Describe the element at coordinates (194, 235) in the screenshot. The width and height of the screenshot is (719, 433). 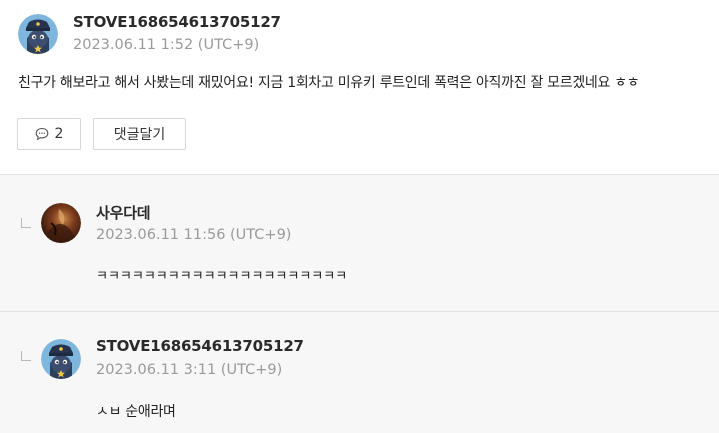
I see `reply-date: 2023.06.11 11:56 (UTC+9)` at that location.